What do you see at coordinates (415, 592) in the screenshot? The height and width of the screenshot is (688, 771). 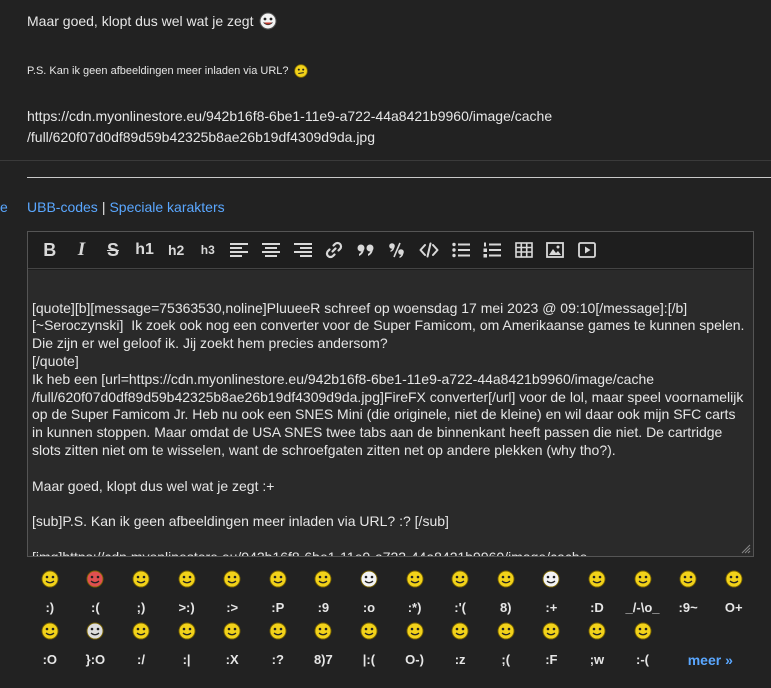 I see `smiley-kiss: :*)` at bounding box center [415, 592].